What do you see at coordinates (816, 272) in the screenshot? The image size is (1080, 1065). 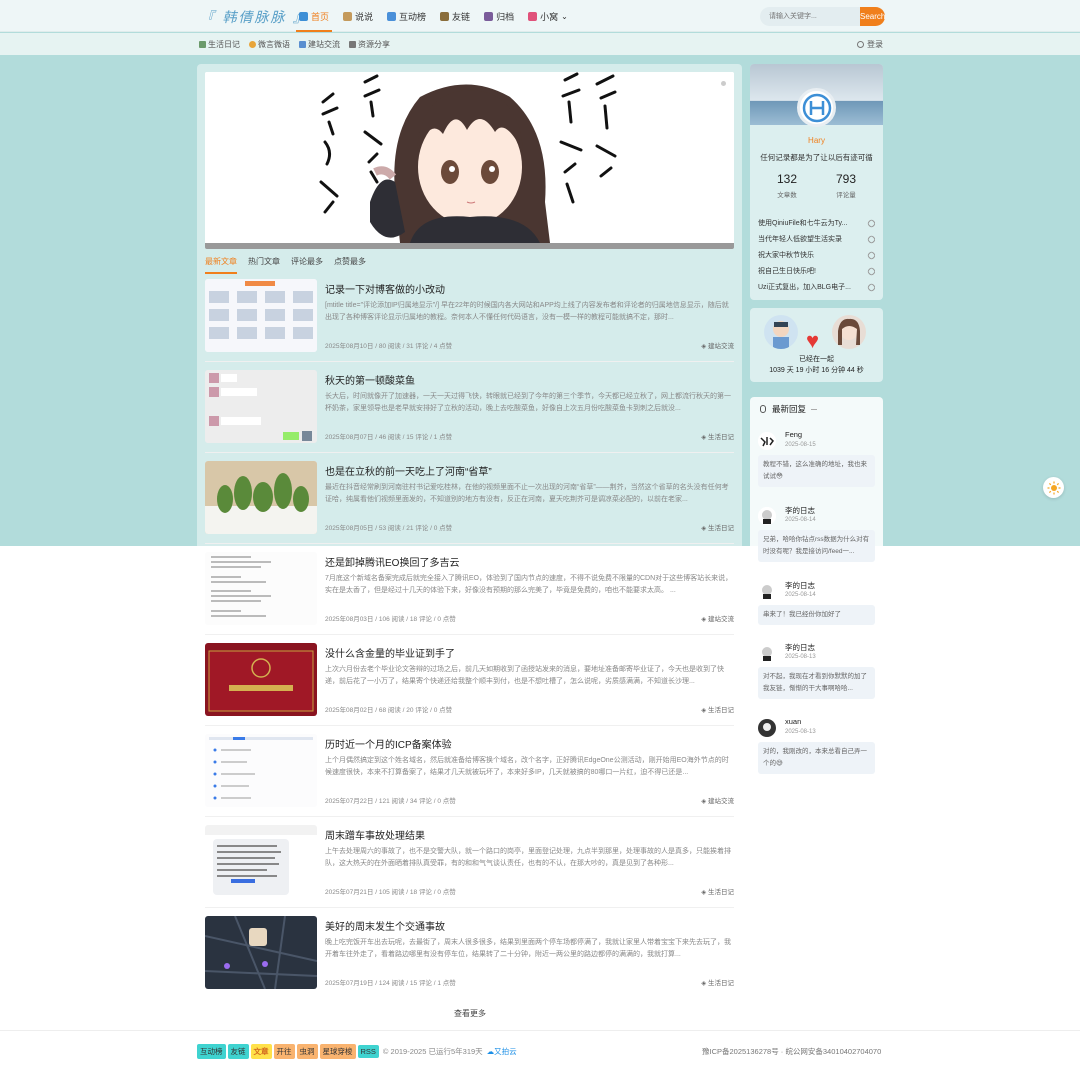 I see `recent-post-link: 祝自己生日快乐吧!` at bounding box center [816, 272].